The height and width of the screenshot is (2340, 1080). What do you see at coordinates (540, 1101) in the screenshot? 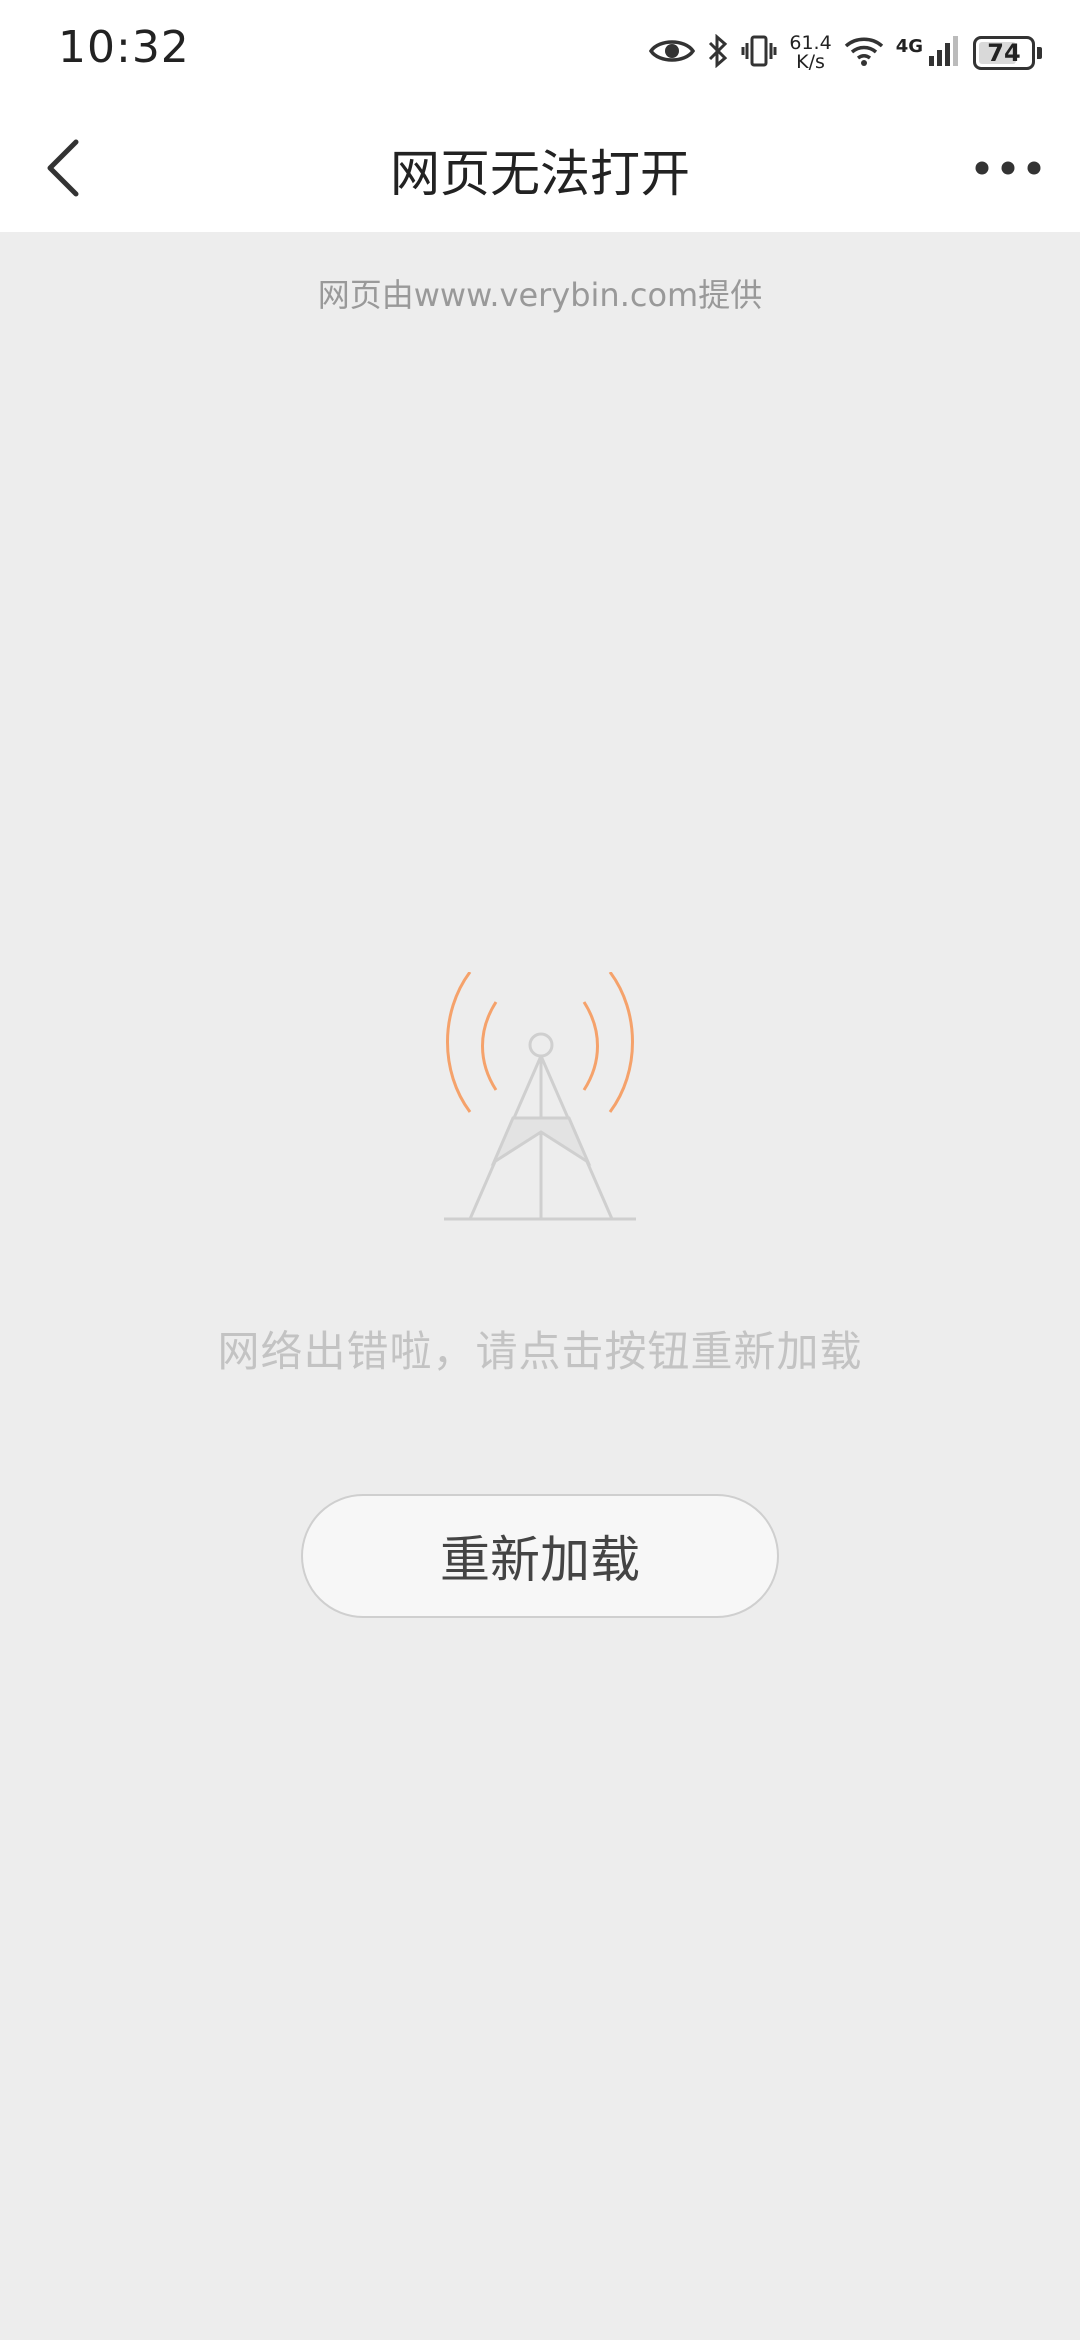
I see `signal-tower-icon` at bounding box center [540, 1101].